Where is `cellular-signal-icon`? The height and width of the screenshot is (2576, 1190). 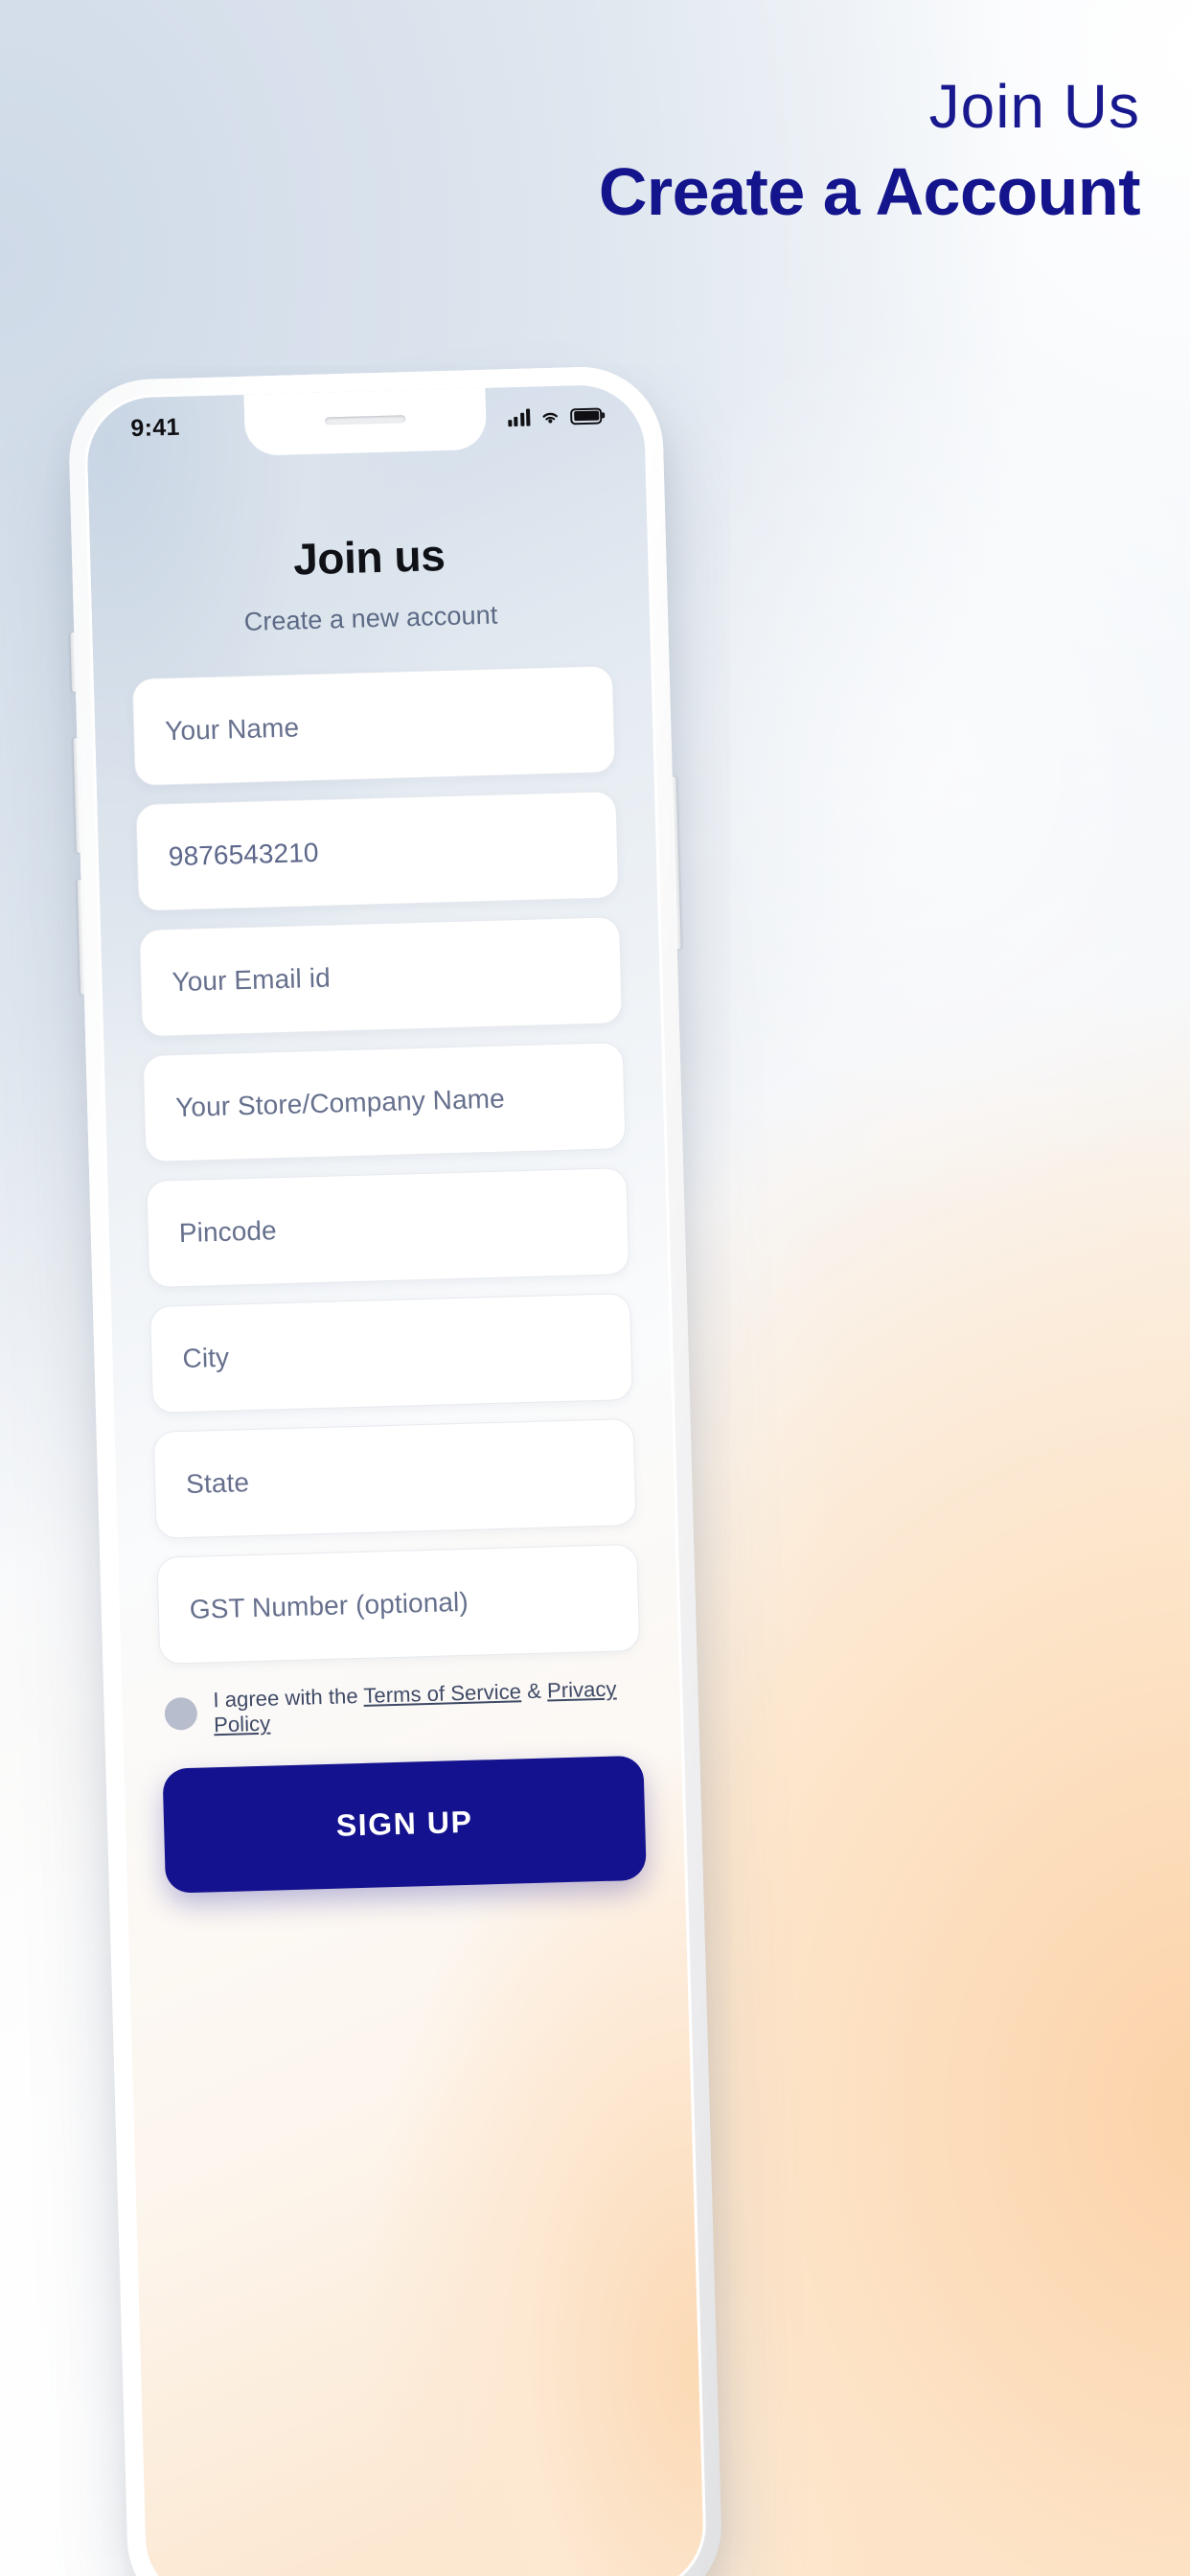
cellular-signal-icon is located at coordinates (519, 417).